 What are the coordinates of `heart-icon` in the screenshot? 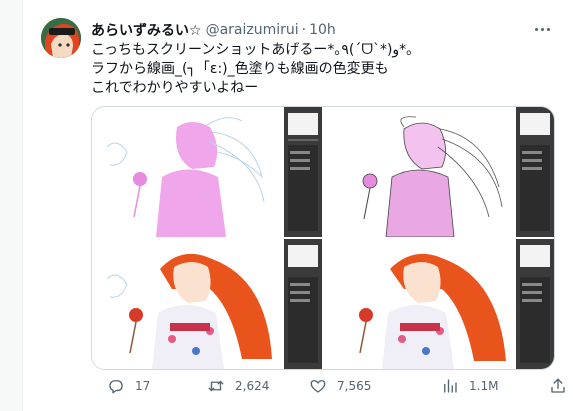 It's located at (318, 386).